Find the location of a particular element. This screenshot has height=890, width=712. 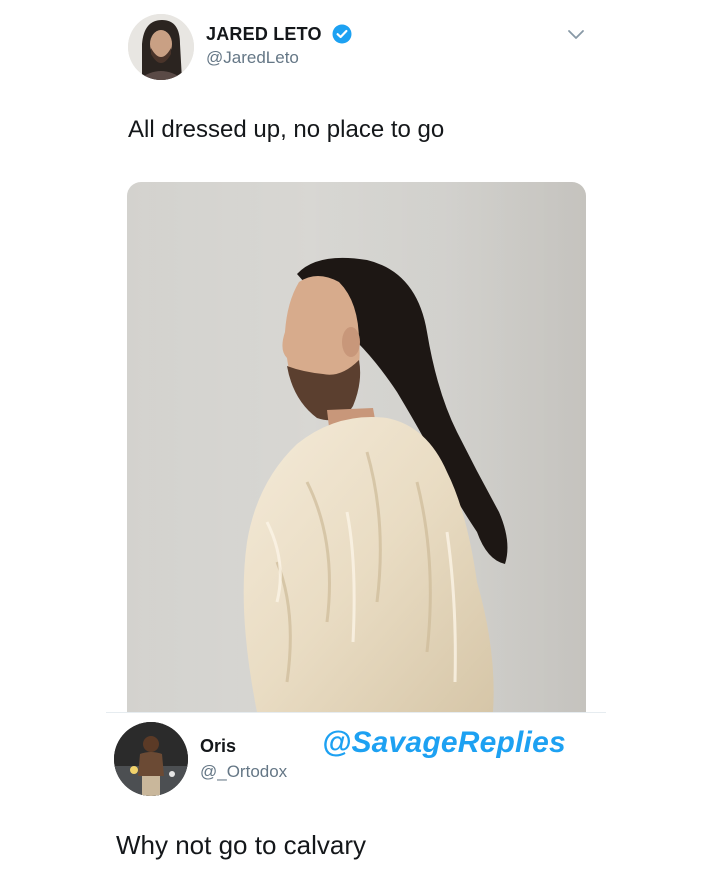

watermark: @SavageReplies is located at coordinates (444, 742).